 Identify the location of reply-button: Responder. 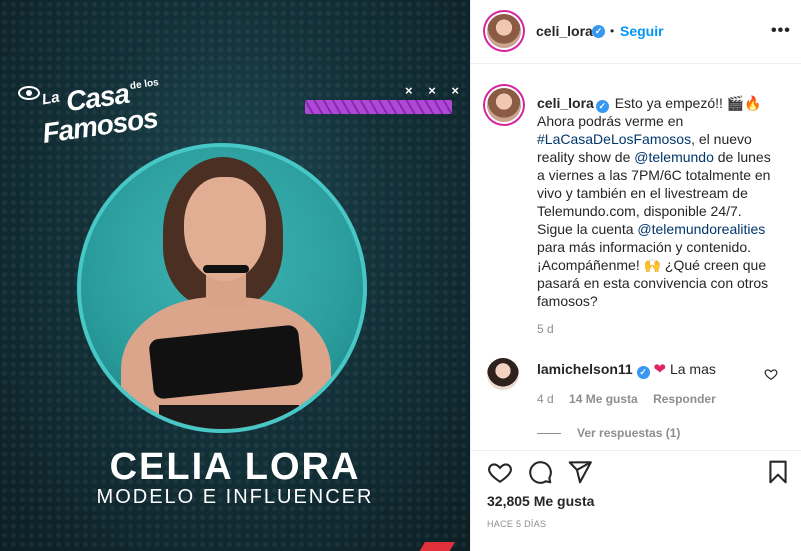
(684, 399).